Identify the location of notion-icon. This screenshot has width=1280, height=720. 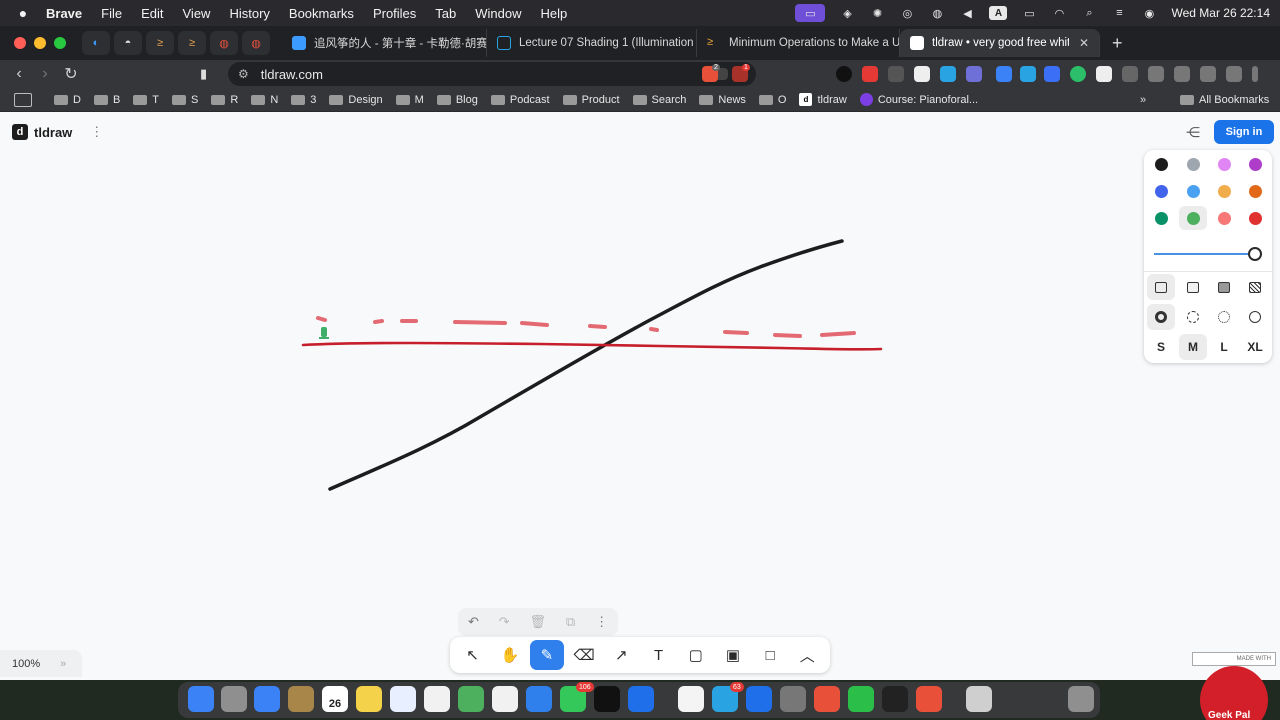
(922, 74).